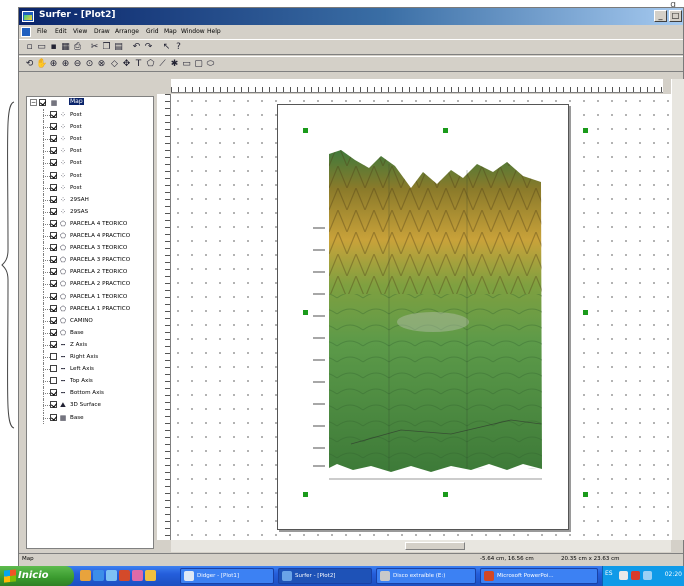  Describe the element at coordinates (152, 31) in the screenshot. I see `menu-grid: Grid` at that location.